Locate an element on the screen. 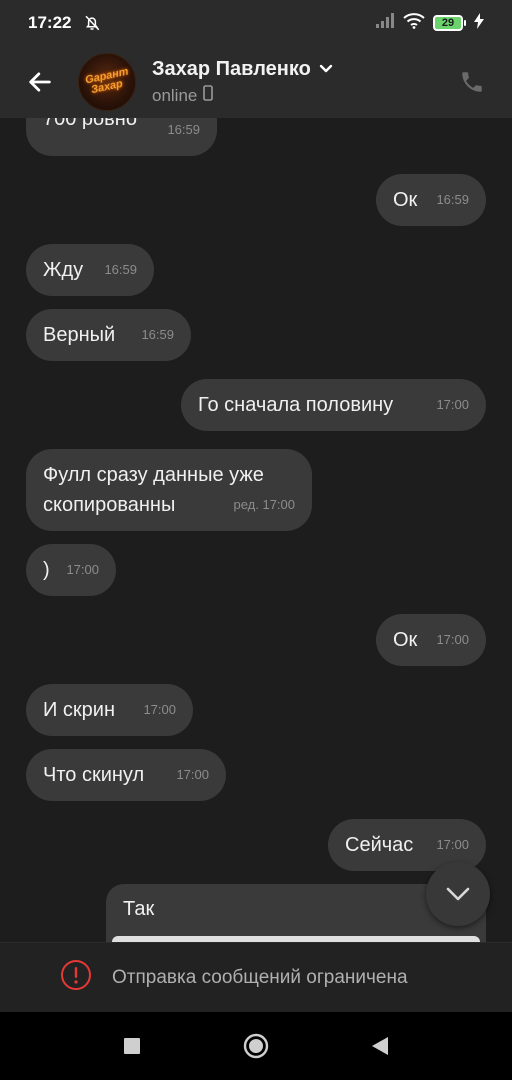 The height and width of the screenshot is (1080, 512). contact-name: Захар Павленко is located at coordinates (231, 69).